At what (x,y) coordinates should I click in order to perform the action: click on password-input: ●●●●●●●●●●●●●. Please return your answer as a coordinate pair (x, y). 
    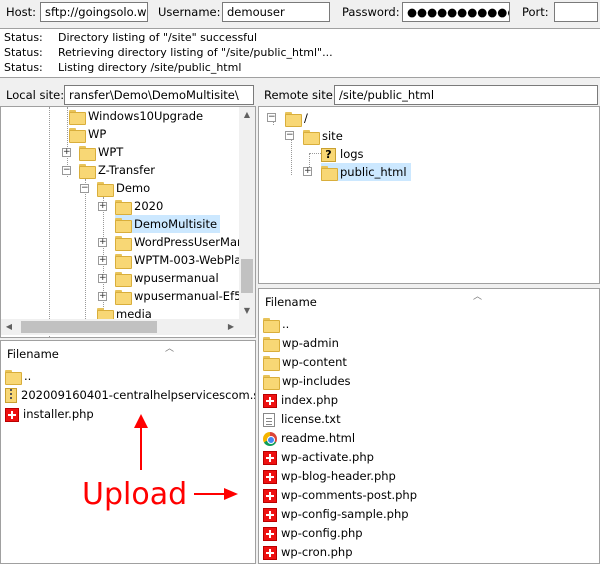
    Looking at the image, I should click on (456, 12).